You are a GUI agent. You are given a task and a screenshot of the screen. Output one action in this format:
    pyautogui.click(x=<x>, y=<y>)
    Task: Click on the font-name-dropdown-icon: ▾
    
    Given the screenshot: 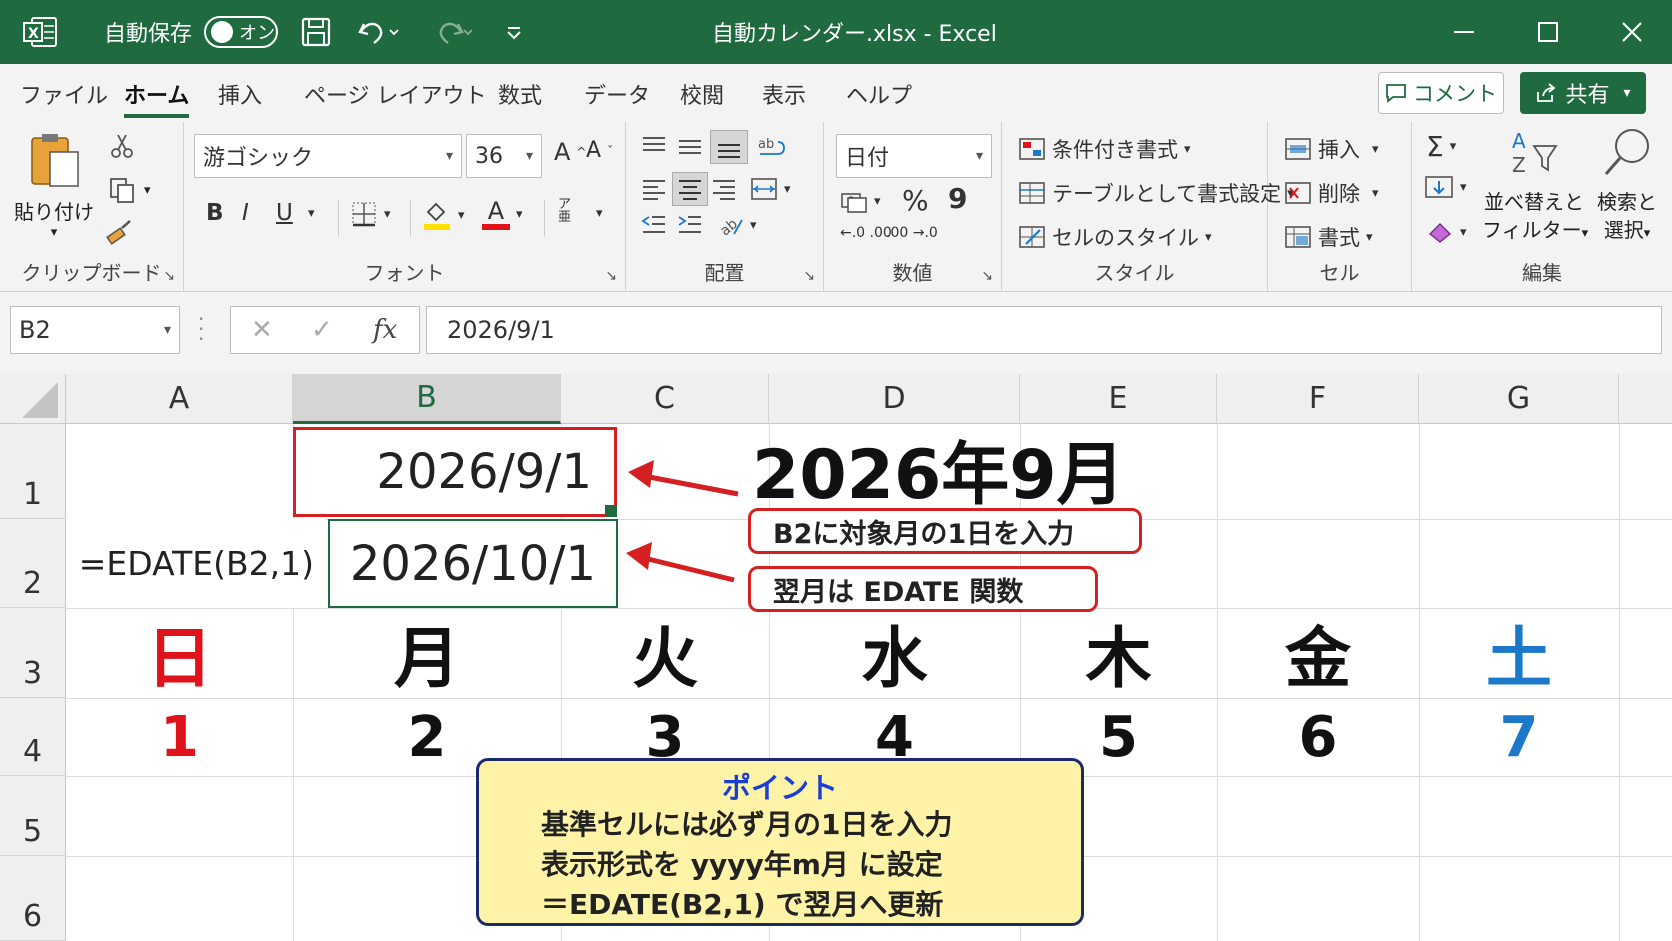 What is the action you would take?
    pyautogui.click(x=449, y=156)
    